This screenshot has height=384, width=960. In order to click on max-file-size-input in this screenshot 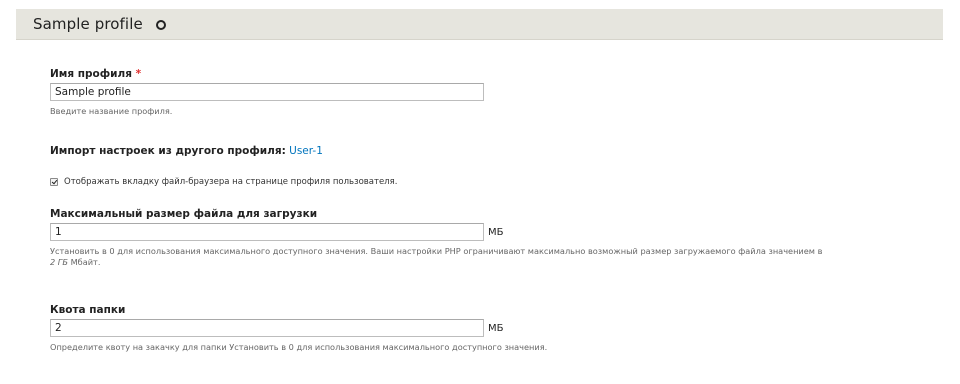, I will do `click(267, 232)`.